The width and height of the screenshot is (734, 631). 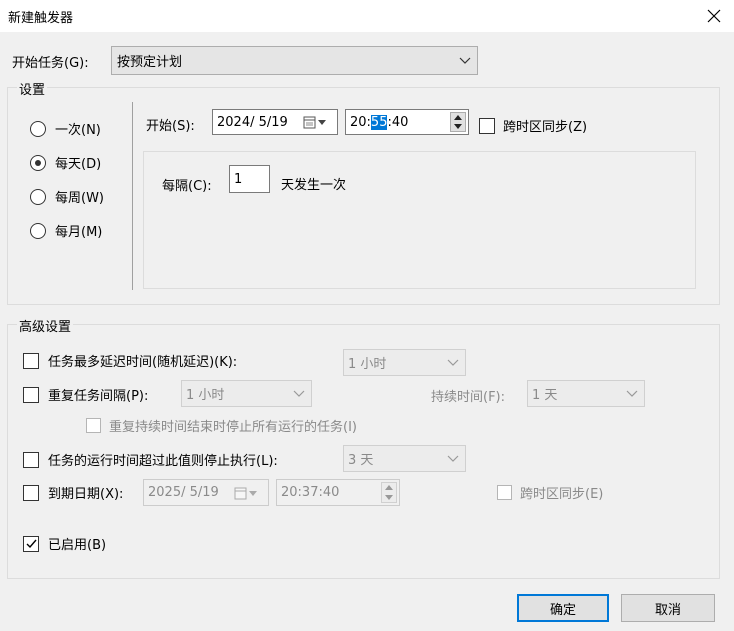 I want to click on cancel-button: 取消, so click(x=668, y=608).